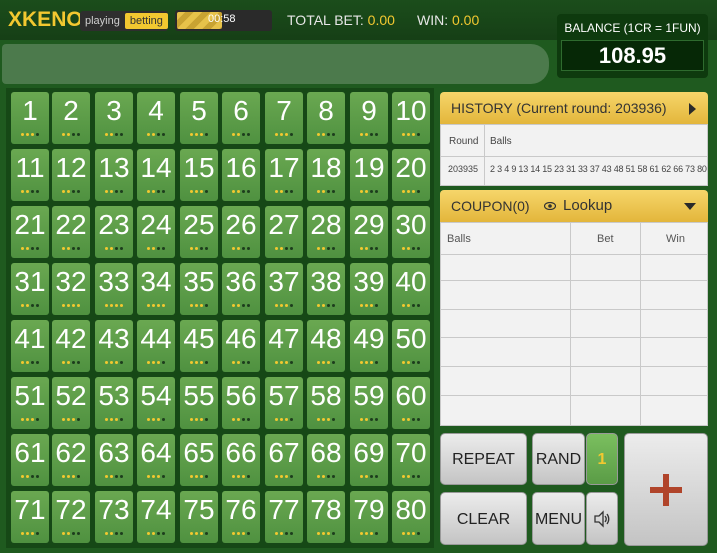  I want to click on number-cell-29: 29, so click(369, 232).